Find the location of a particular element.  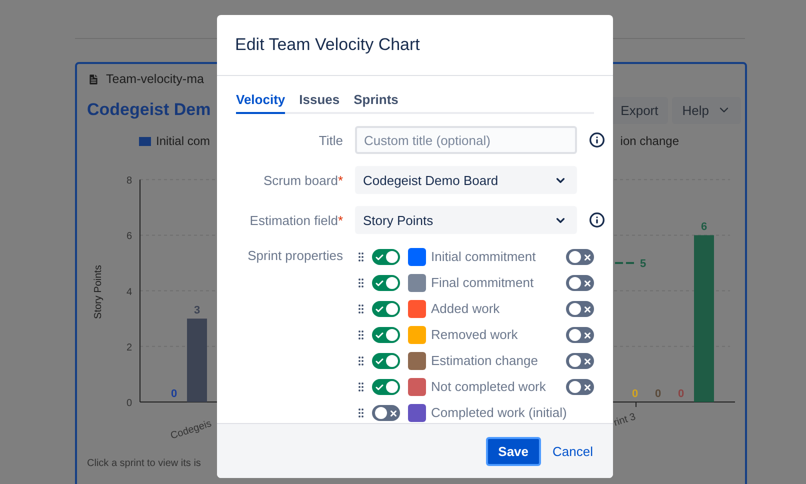

dialog-title: Edit Team Velocity Chart is located at coordinates (327, 45).